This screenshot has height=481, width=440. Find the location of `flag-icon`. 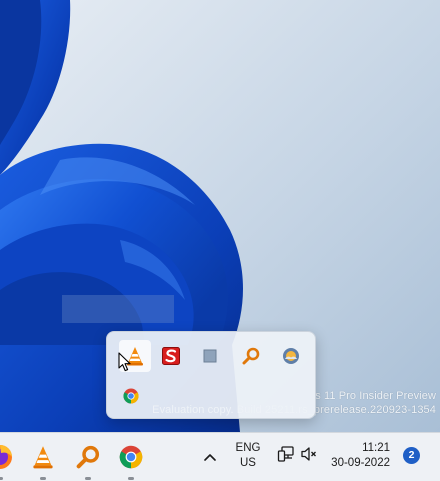

flag-icon is located at coordinates (210, 356).